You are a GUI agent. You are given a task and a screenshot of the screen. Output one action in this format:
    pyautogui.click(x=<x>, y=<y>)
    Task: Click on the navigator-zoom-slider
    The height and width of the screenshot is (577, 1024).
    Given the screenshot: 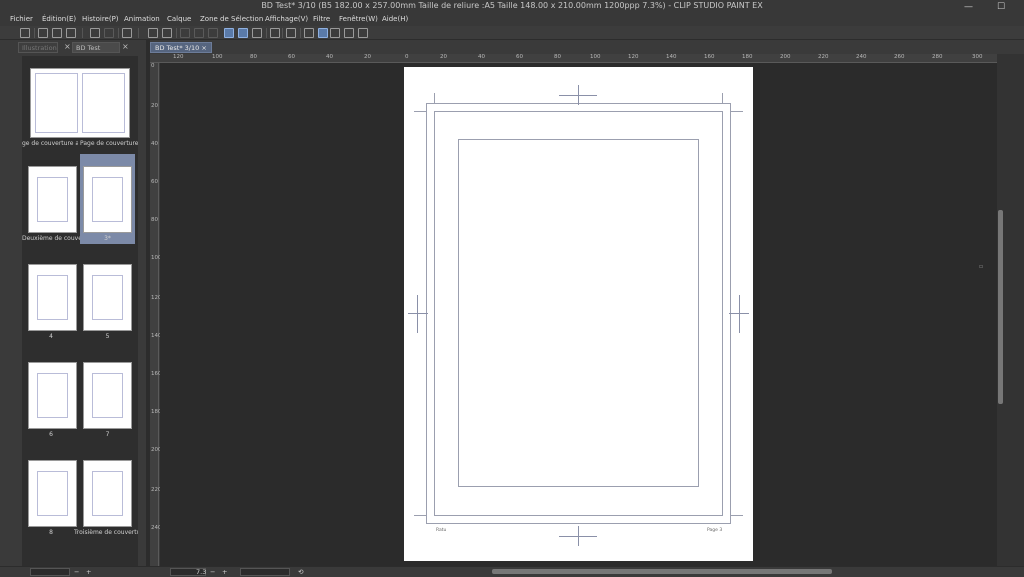 What is the action you would take?
    pyautogui.click(x=50, y=572)
    